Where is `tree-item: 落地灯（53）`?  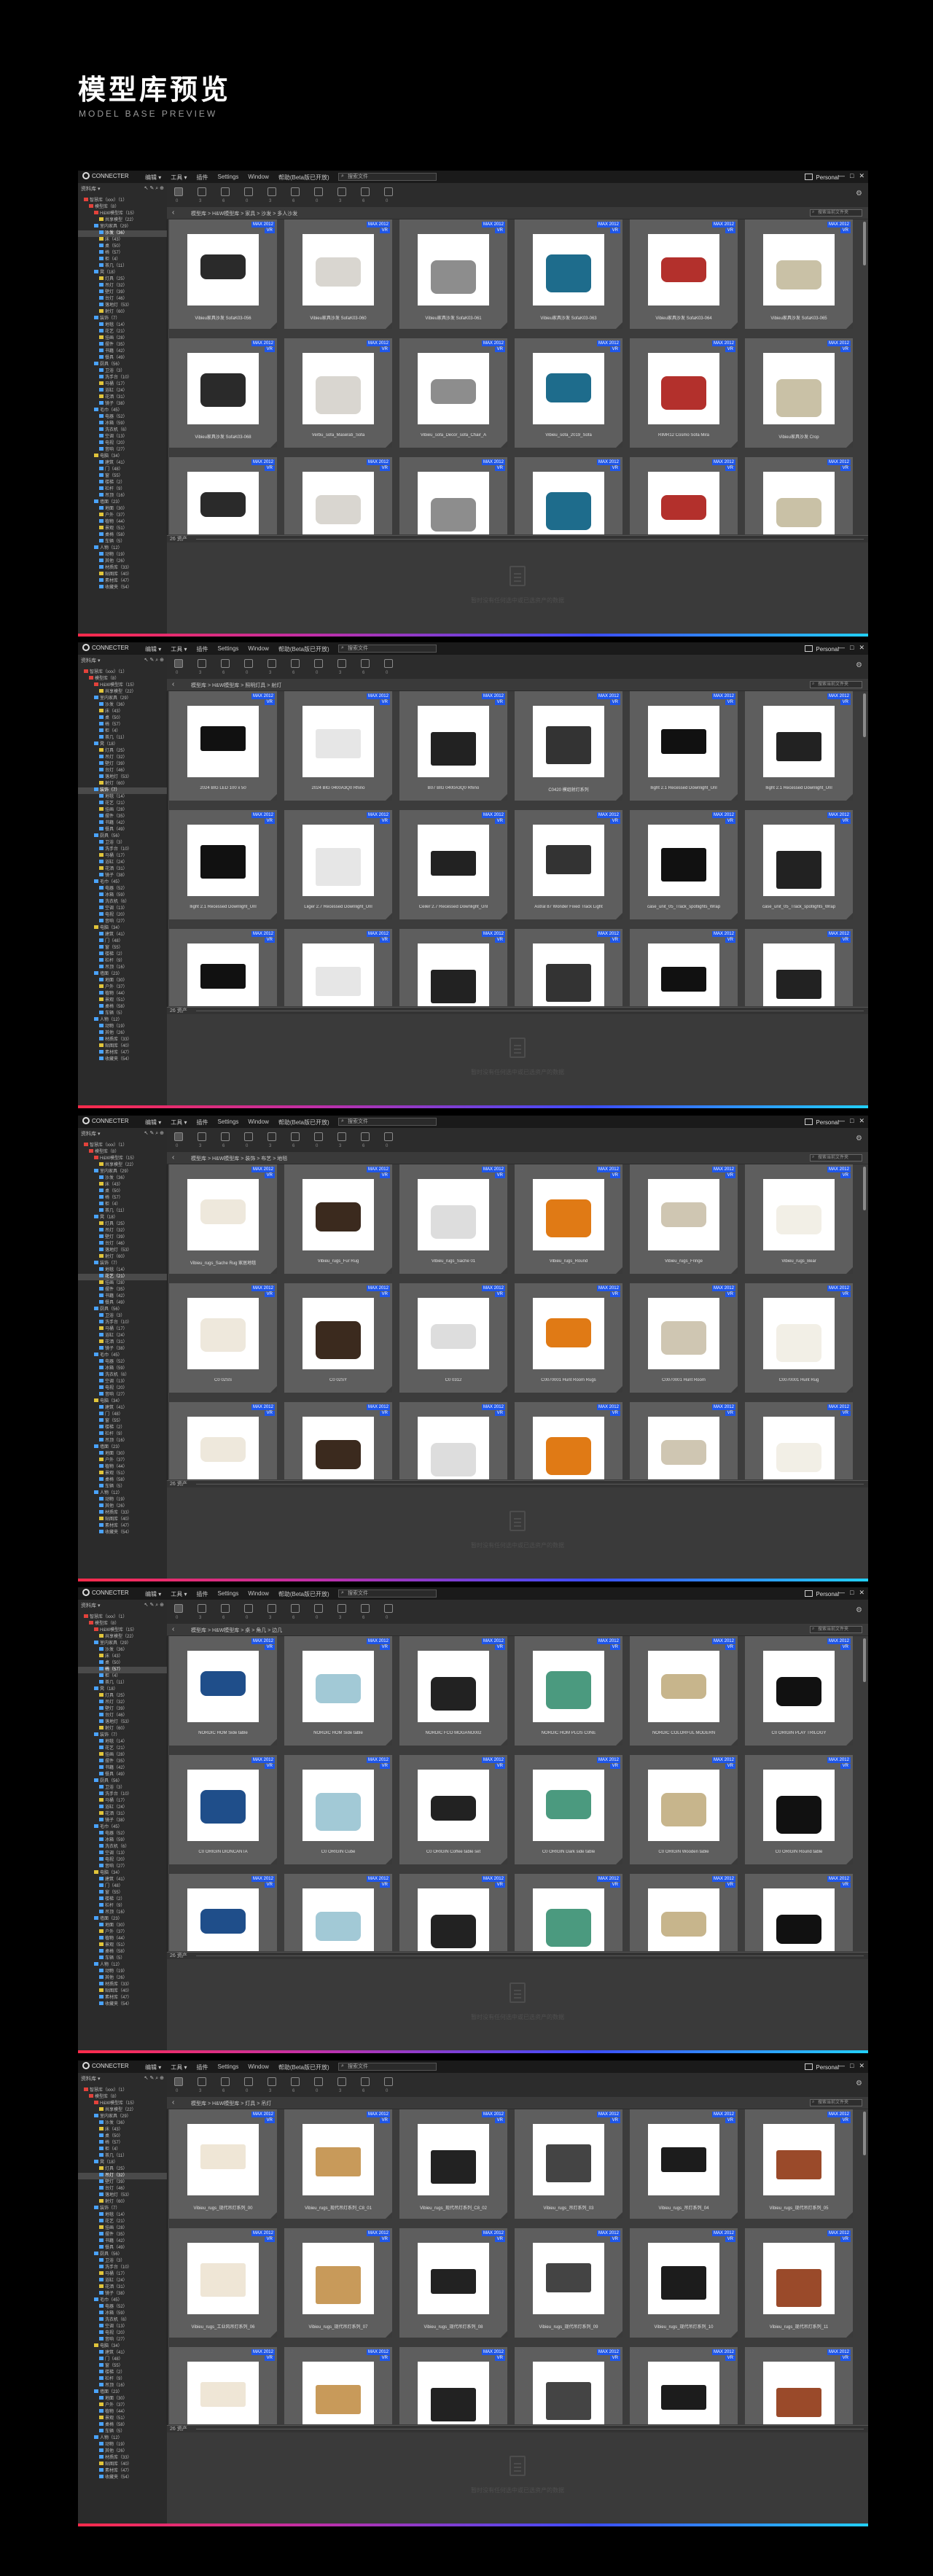
tree-item: 落地灯（53） is located at coordinates (122, 777).